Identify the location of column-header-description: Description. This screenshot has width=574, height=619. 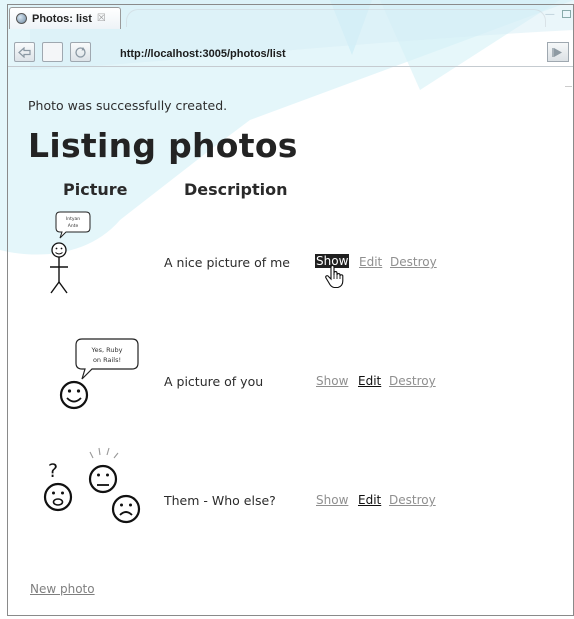
(236, 189).